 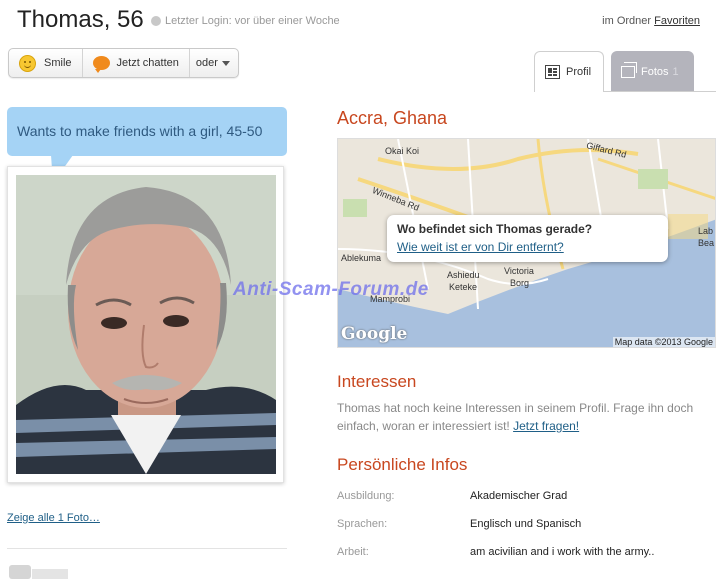 I want to click on work-label: Arbeit:, so click(x=353, y=552).